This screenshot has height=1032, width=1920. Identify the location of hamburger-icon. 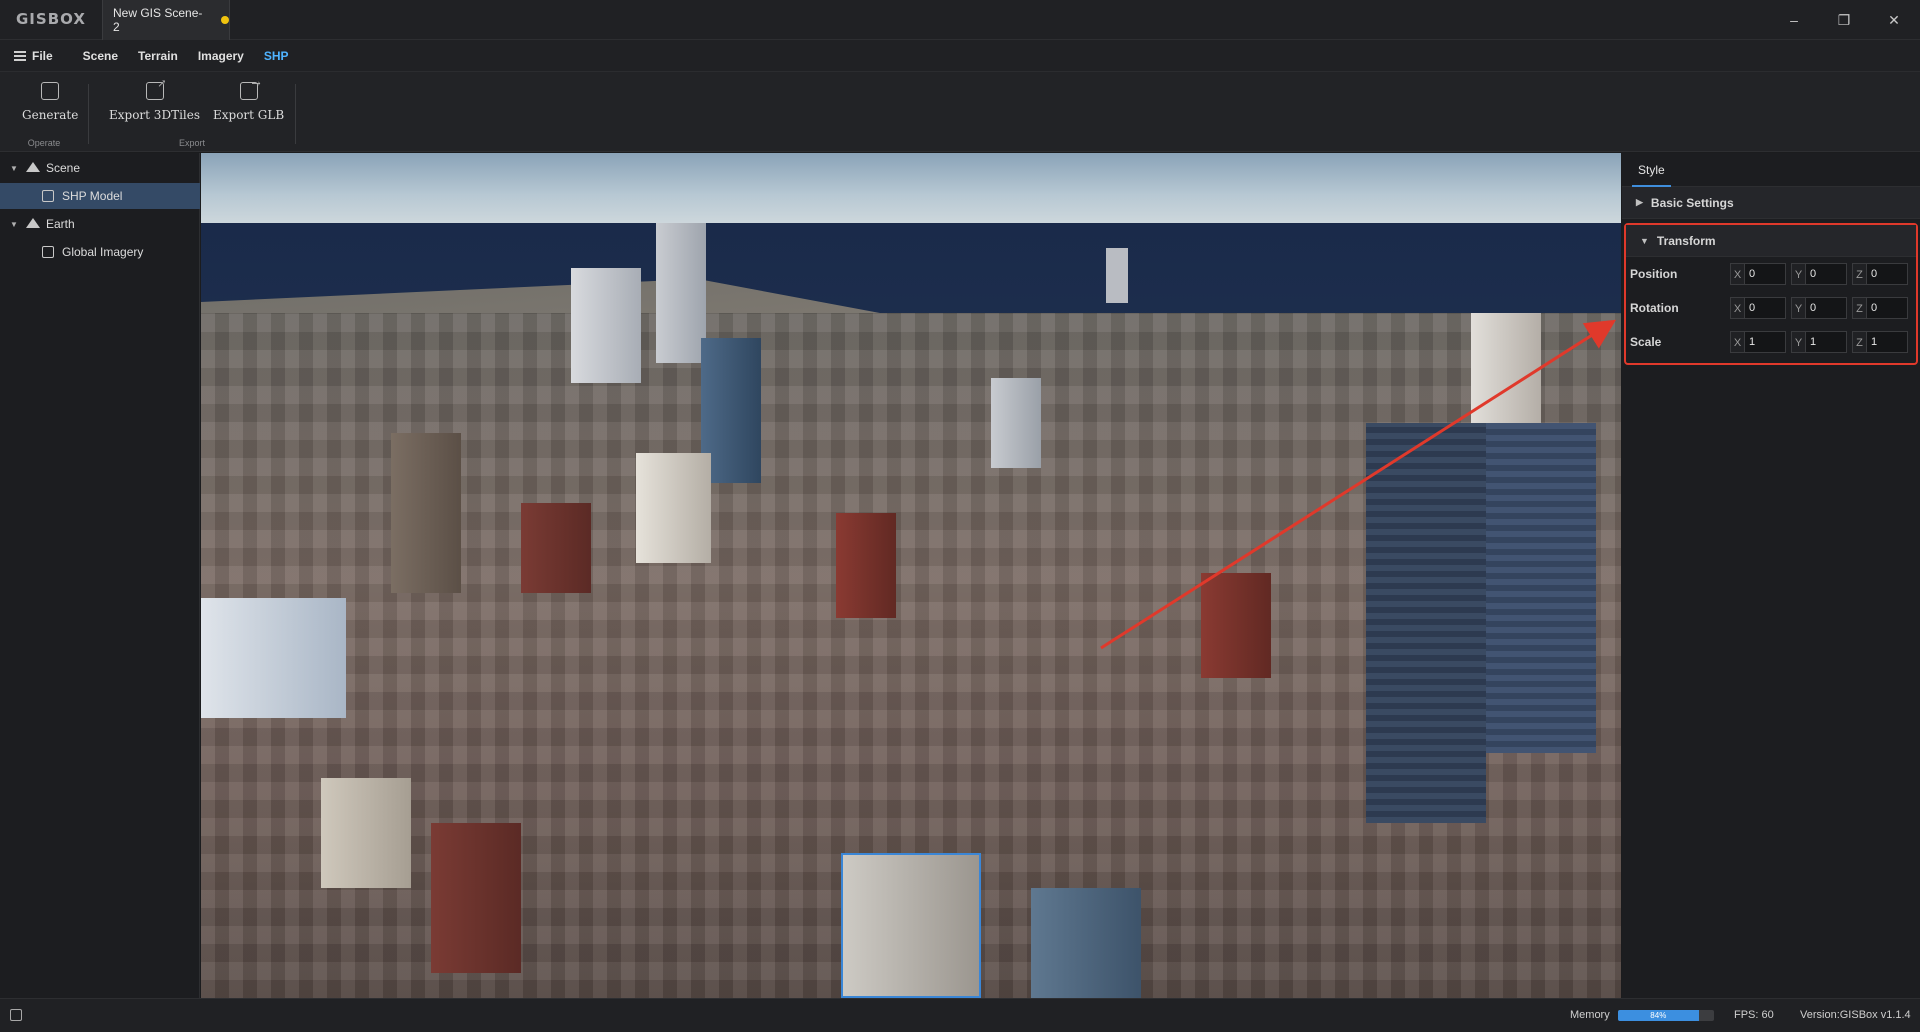
(20, 56).